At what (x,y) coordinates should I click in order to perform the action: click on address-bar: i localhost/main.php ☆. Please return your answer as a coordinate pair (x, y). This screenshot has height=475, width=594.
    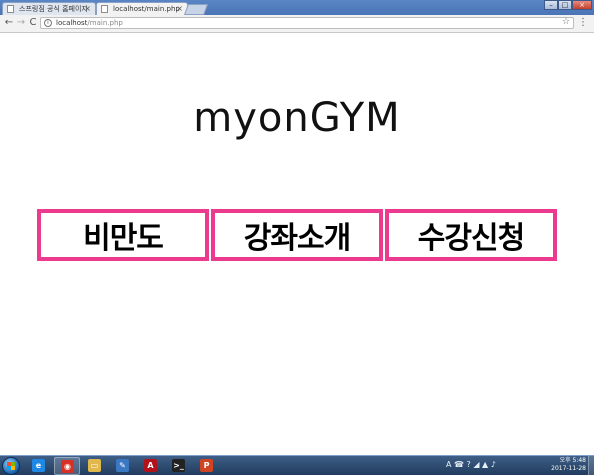
    Looking at the image, I should click on (307, 23).